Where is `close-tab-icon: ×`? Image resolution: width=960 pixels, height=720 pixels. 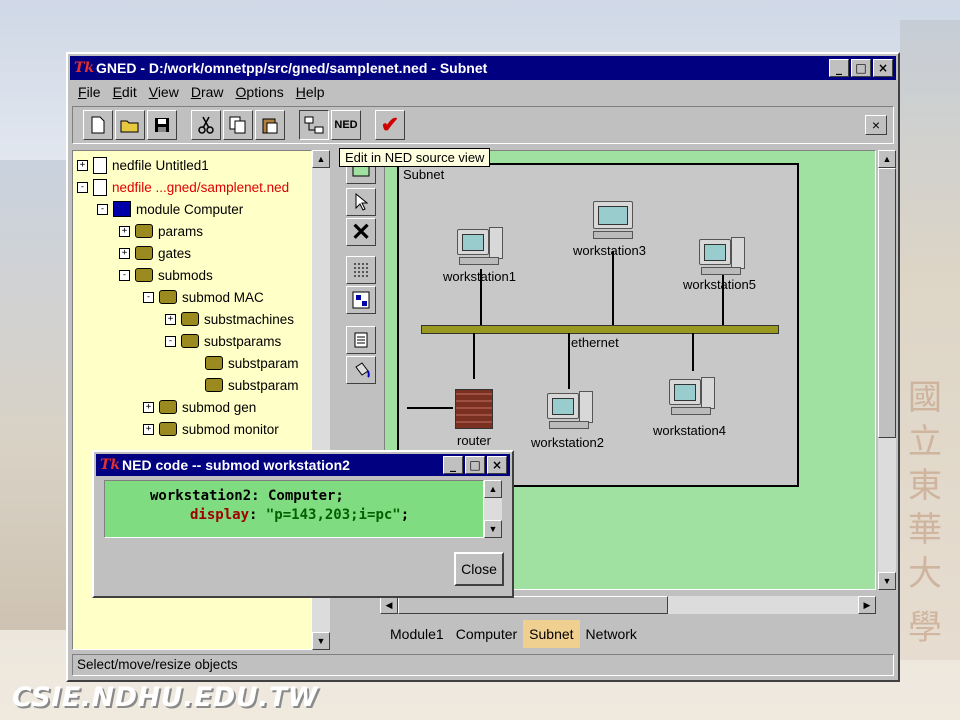
close-tab-icon: × is located at coordinates (876, 125).